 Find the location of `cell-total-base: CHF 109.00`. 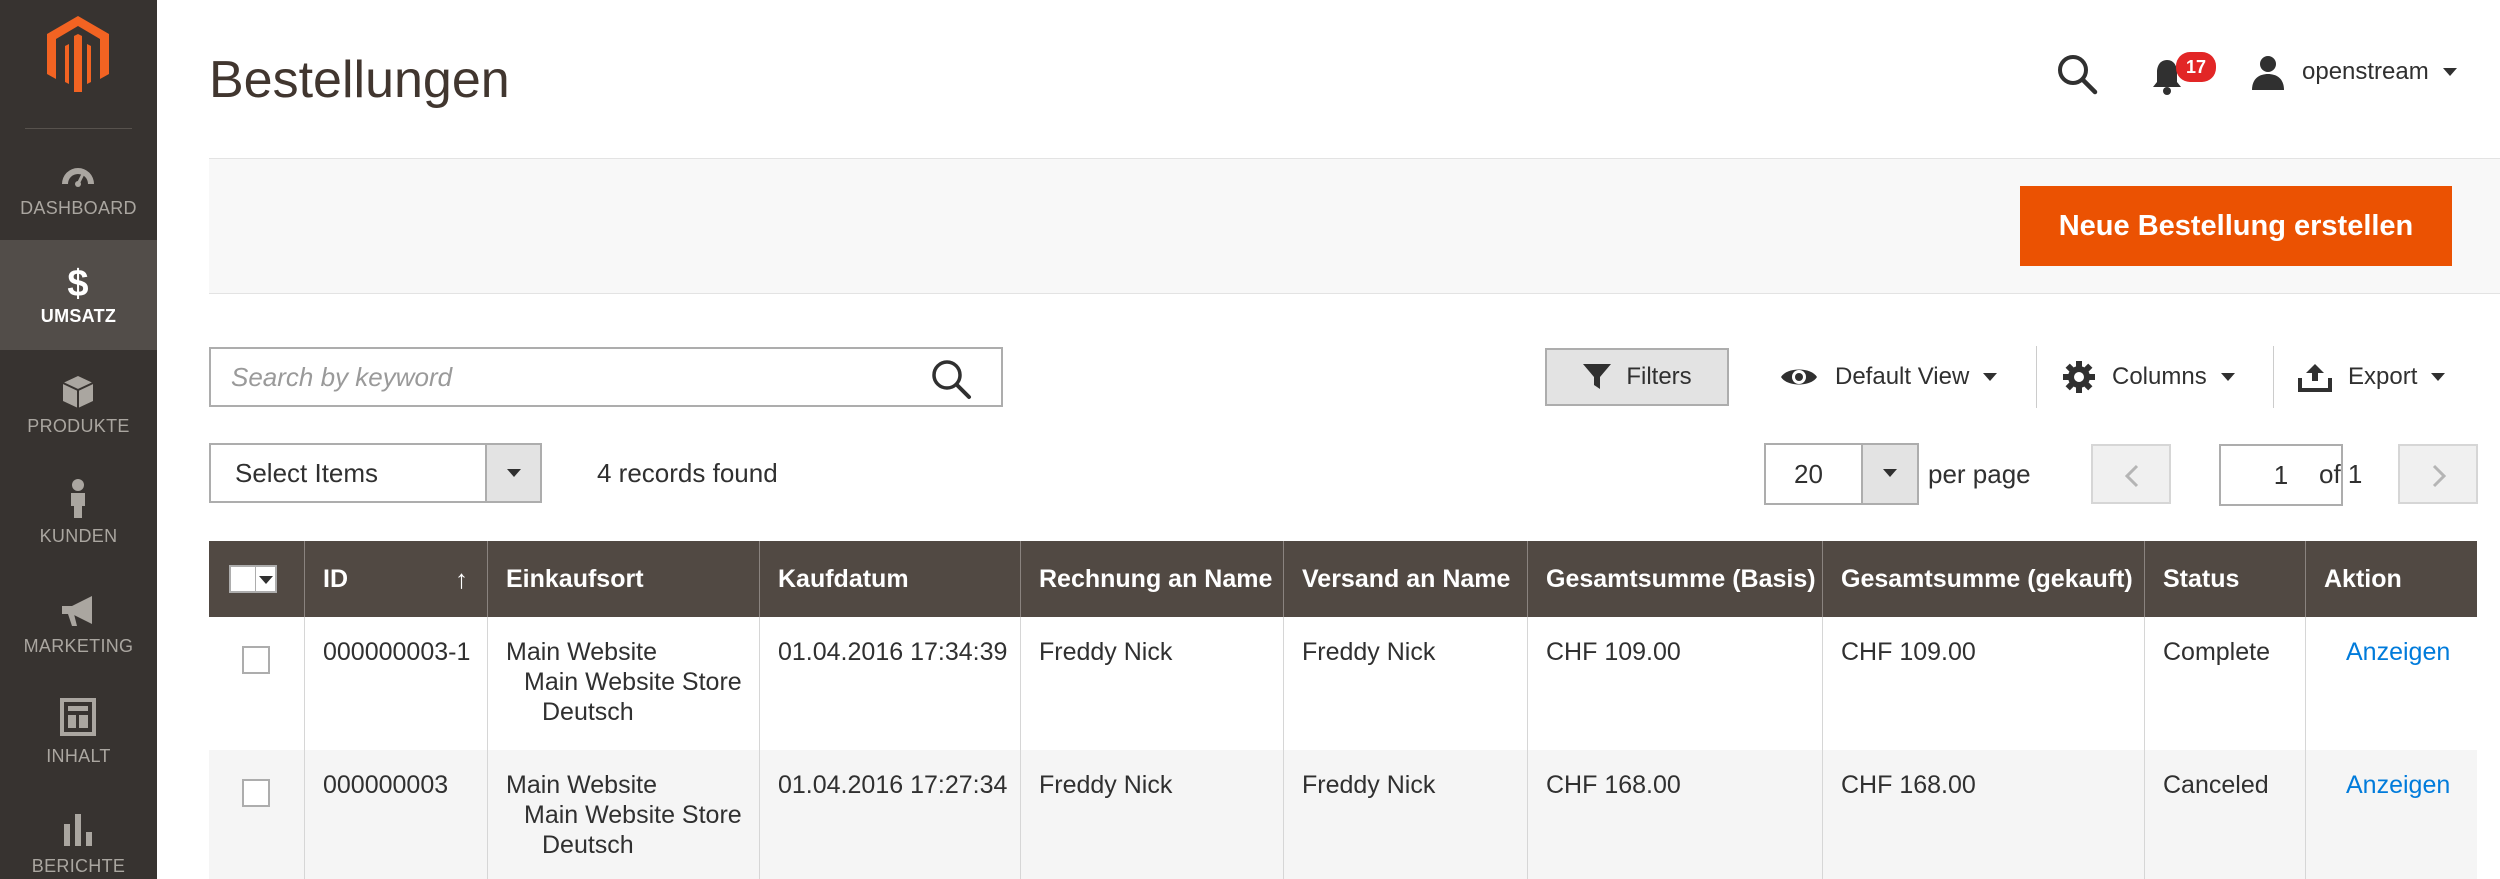

cell-total-base: CHF 109.00 is located at coordinates (1674, 683).